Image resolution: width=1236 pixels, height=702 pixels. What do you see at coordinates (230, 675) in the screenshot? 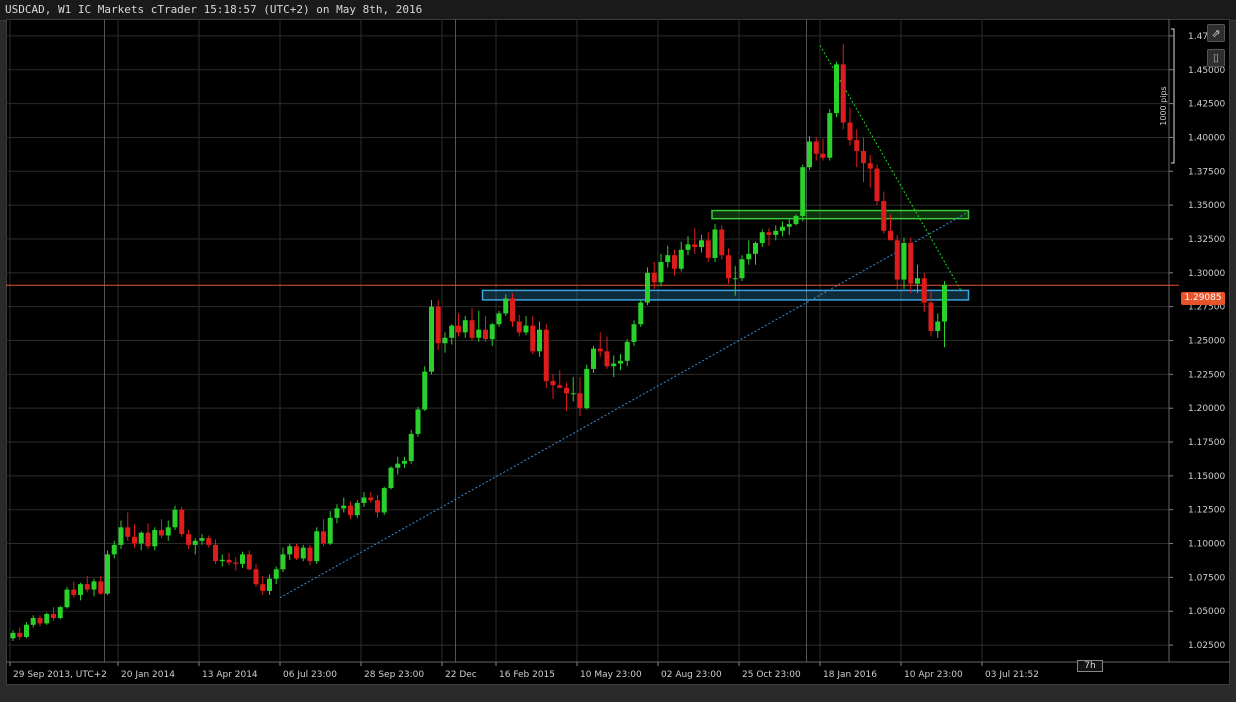
I see `x-tick-label: 13 Apr 2014` at bounding box center [230, 675].